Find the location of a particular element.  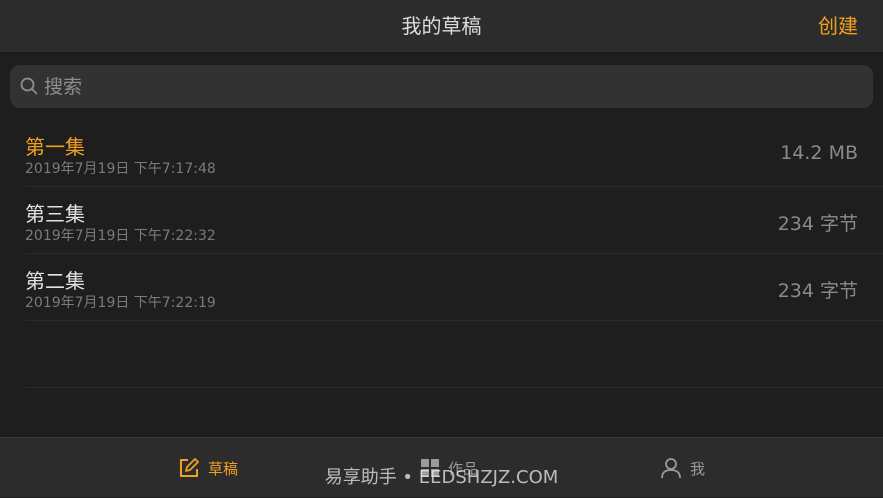

empty-row is located at coordinates (454, 354).